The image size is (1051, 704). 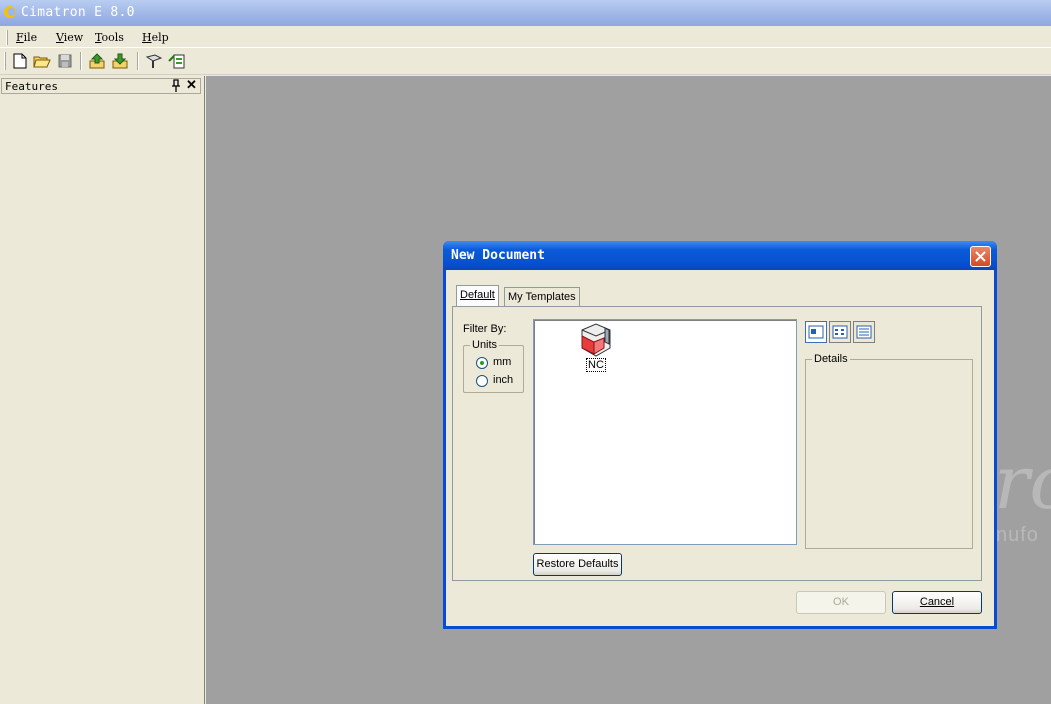 I want to click on nc-wizard-icon, so click(x=154, y=61).